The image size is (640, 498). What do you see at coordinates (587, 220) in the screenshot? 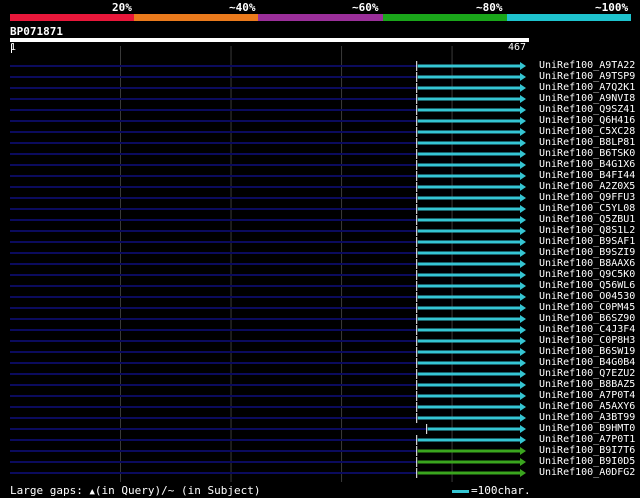
I see `hit-label: UniRef100_Q5ZBU1` at bounding box center [587, 220].